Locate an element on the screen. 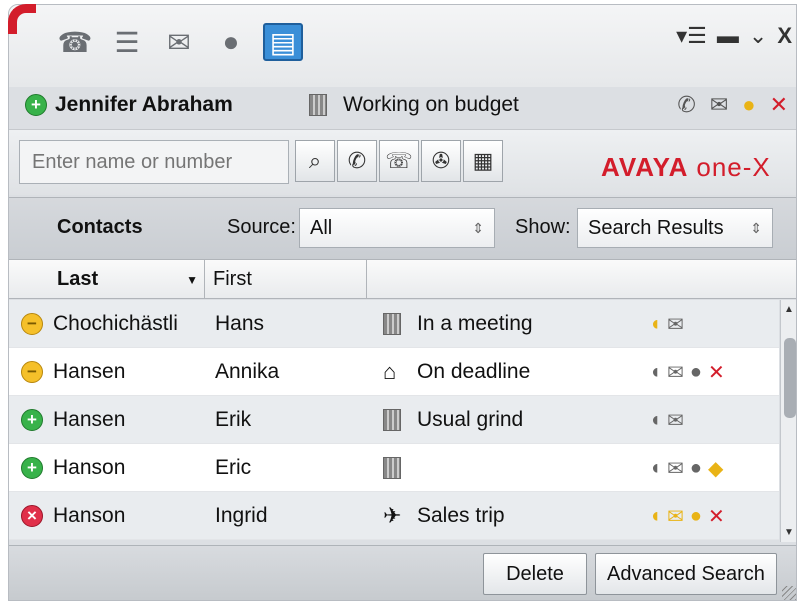  search-input is located at coordinates (154, 162).